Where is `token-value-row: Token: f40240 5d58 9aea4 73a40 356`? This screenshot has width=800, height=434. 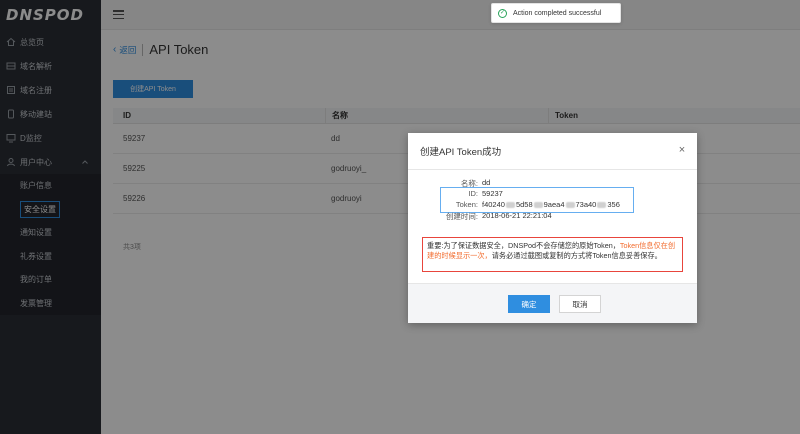
token-value-row: Token: f40240 5d58 9aea4 73a40 356 is located at coordinates (537, 204).